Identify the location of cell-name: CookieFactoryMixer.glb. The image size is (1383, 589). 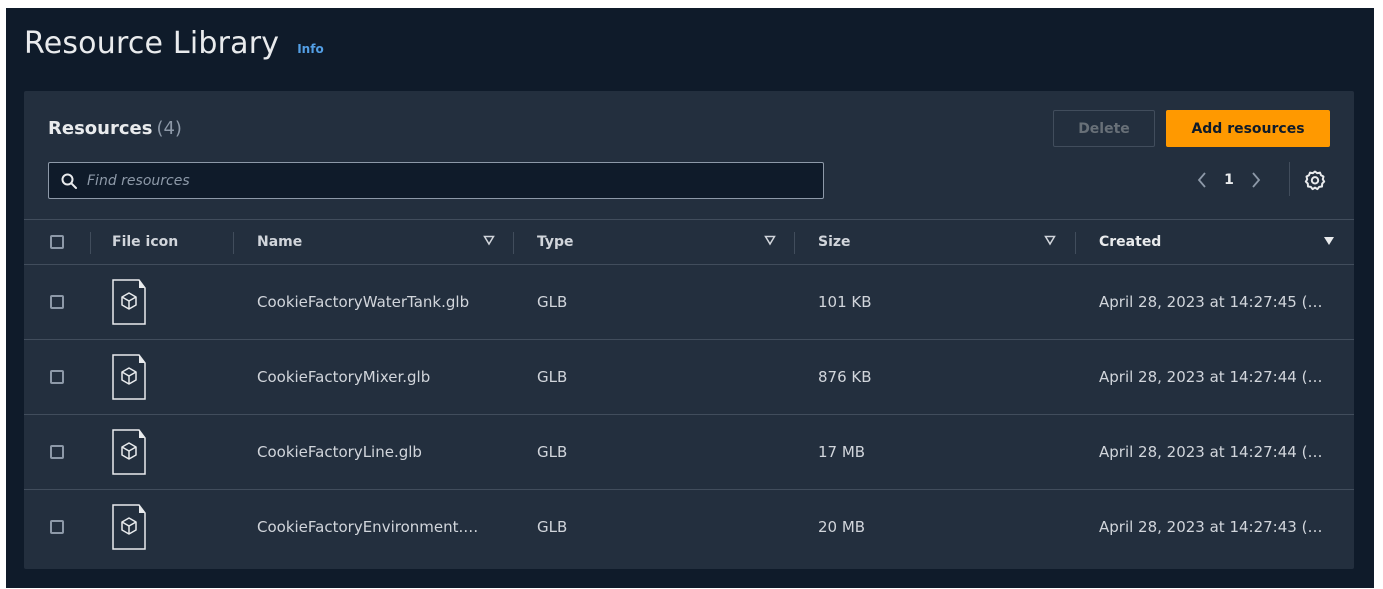
(344, 377).